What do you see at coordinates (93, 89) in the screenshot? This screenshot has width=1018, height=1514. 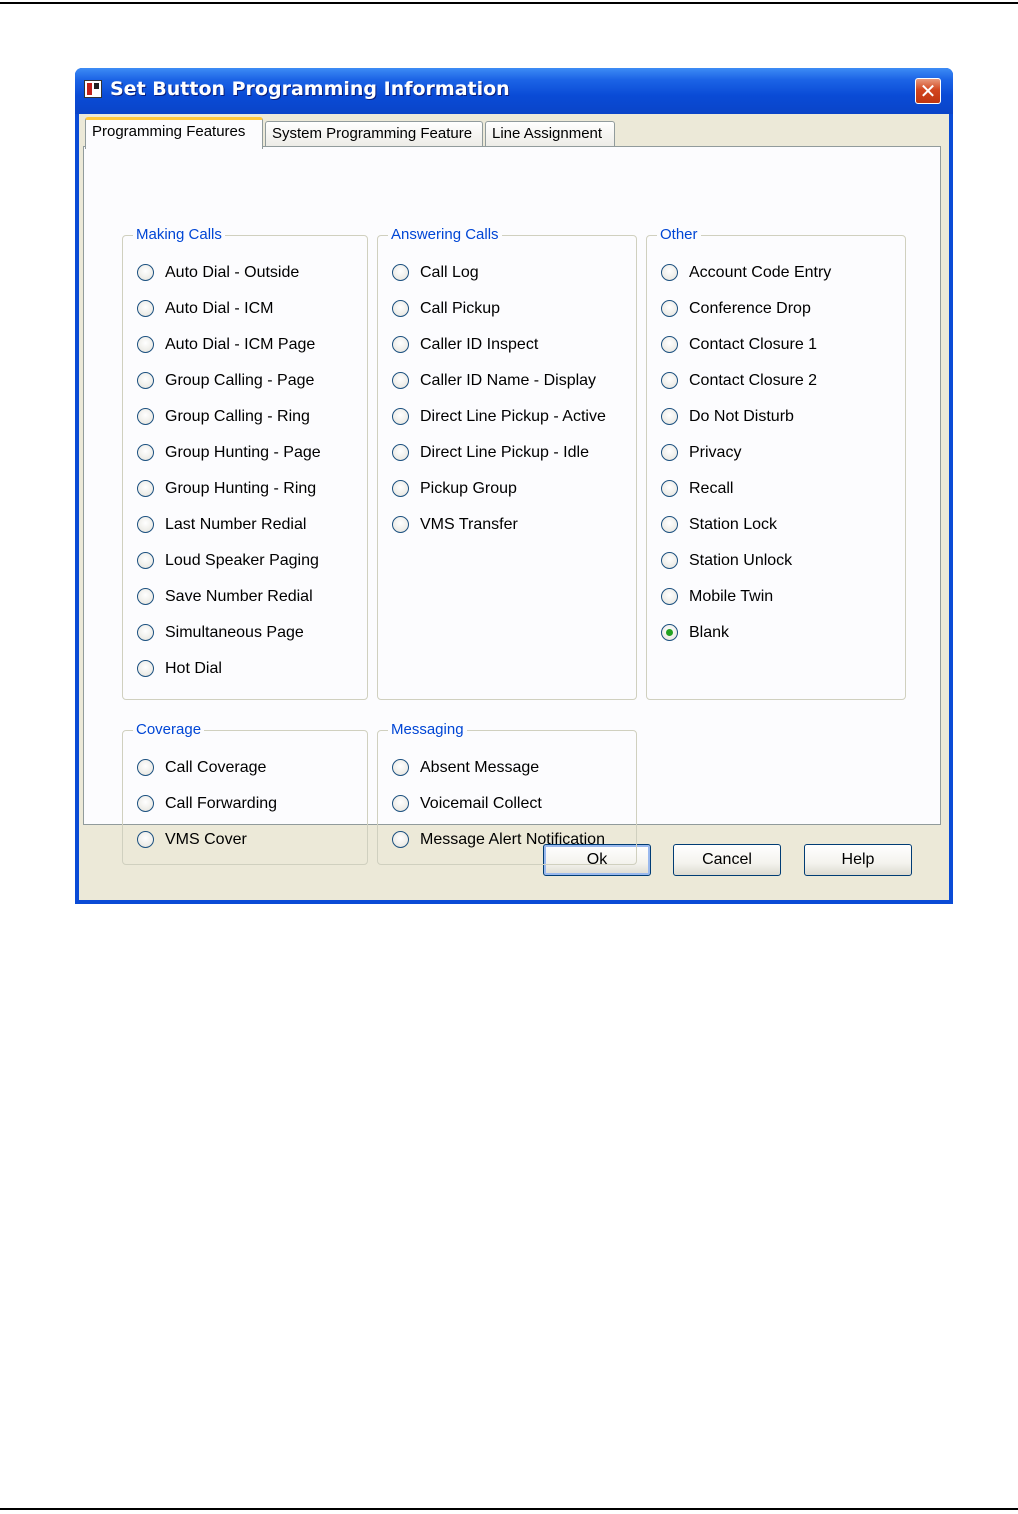 I see `app-icon` at bounding box center [93, 89].